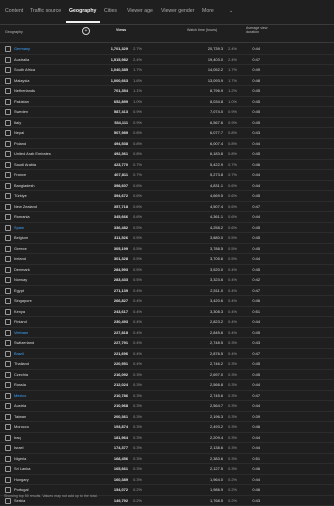 Image resolution: width=334 pixels, height=506 pixels. What do you see at coordinates (140, 11) in the screenshot?
I see `tab-viewer-age: Viewer age` at bounding box center [140, 11].